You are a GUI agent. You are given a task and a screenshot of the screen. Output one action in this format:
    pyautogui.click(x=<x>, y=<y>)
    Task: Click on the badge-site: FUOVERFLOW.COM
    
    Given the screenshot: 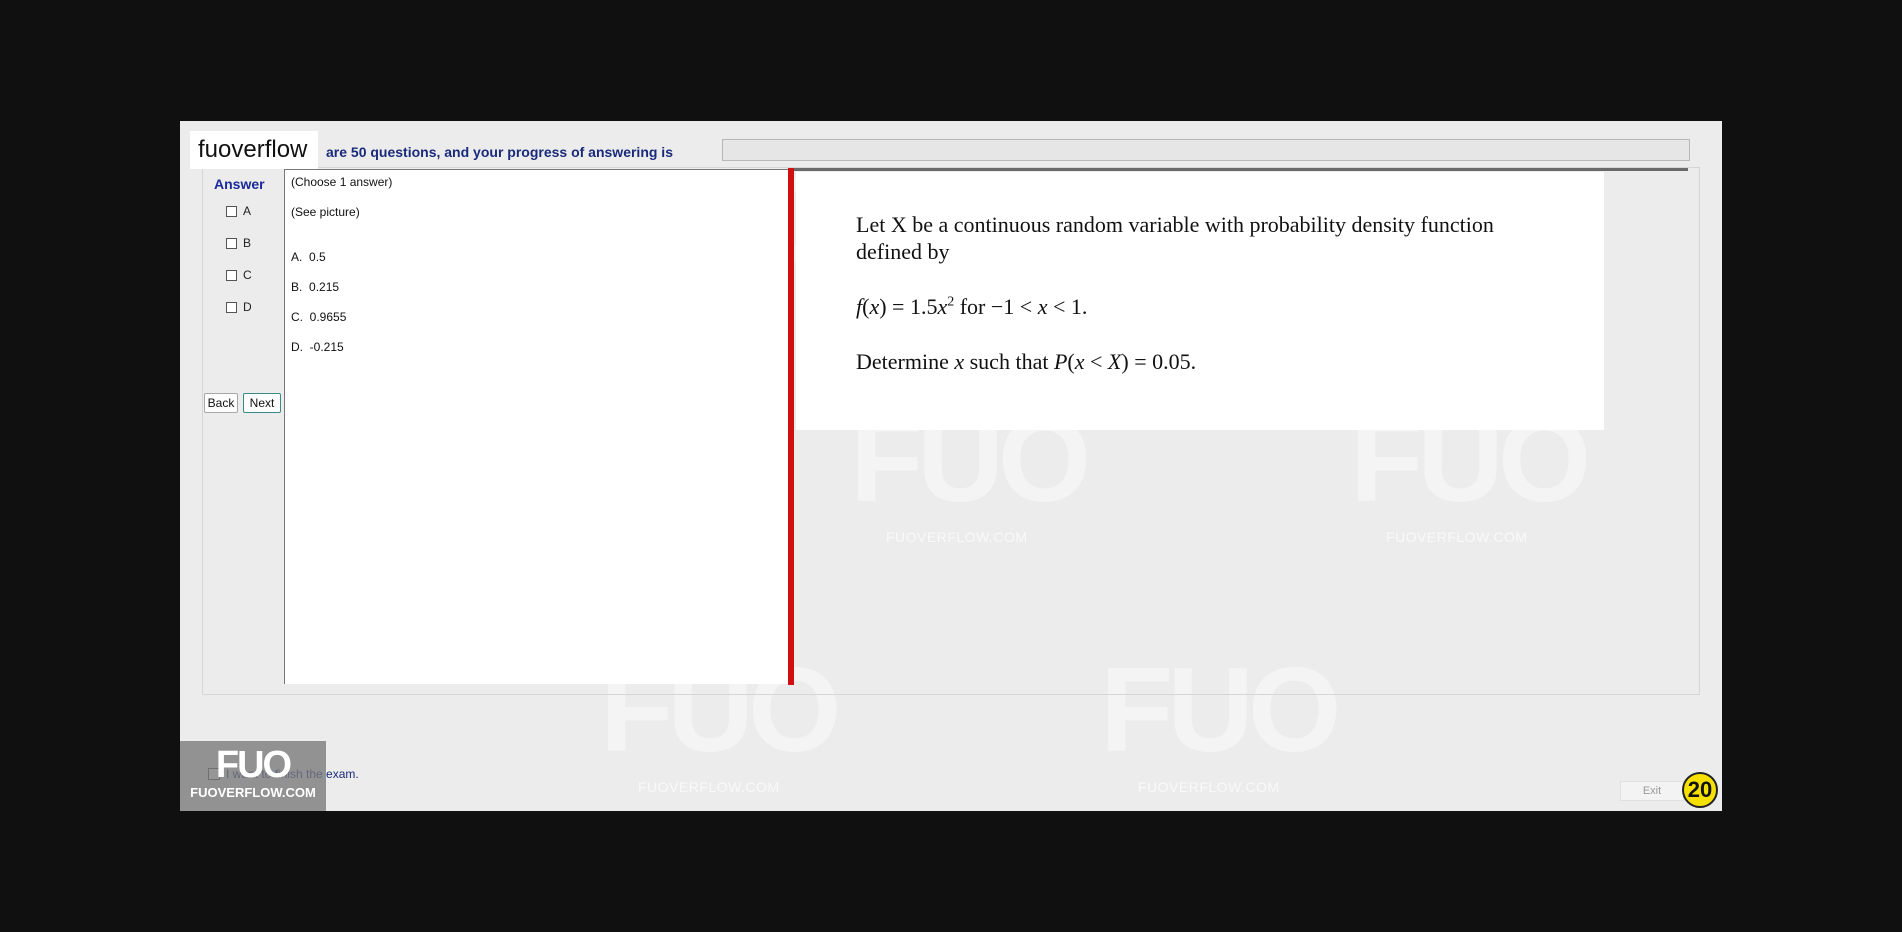 What is the action you would take?
    pyautogui.click(x=253, y=792)
    